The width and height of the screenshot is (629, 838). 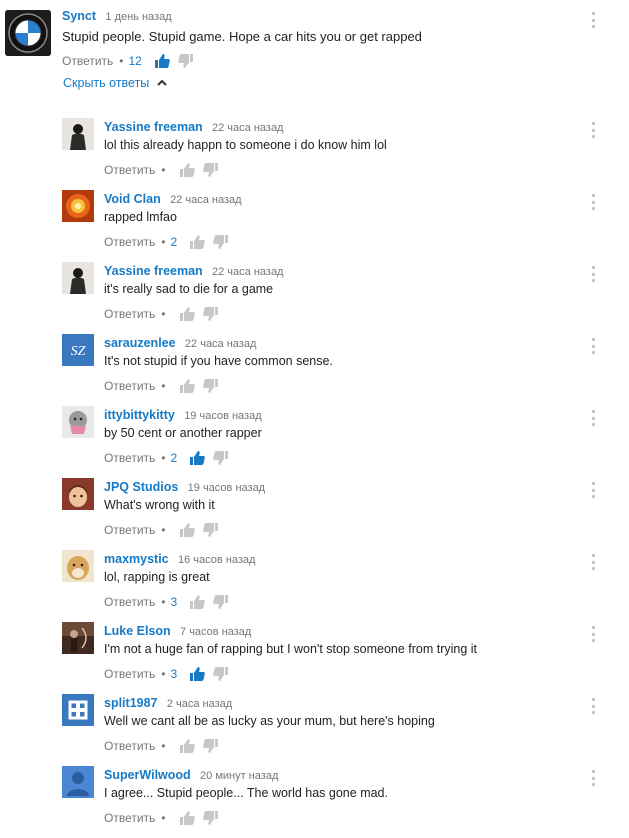 I want to click on default-user-icon, so click(x=78, y=782).